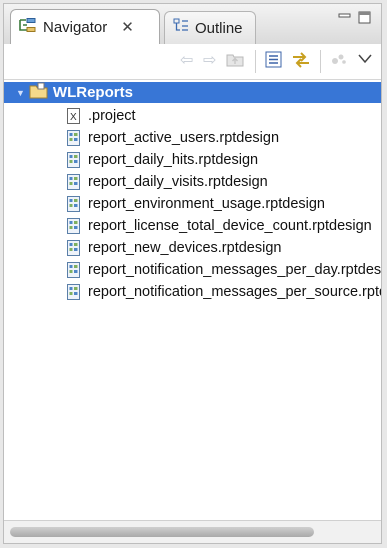 The width and height of the screenshot is (387, 548). Describe the element at coordinates (192, 92) in the screenshot. I see `project-node-wlreports: ▼ WLReports` at that location.